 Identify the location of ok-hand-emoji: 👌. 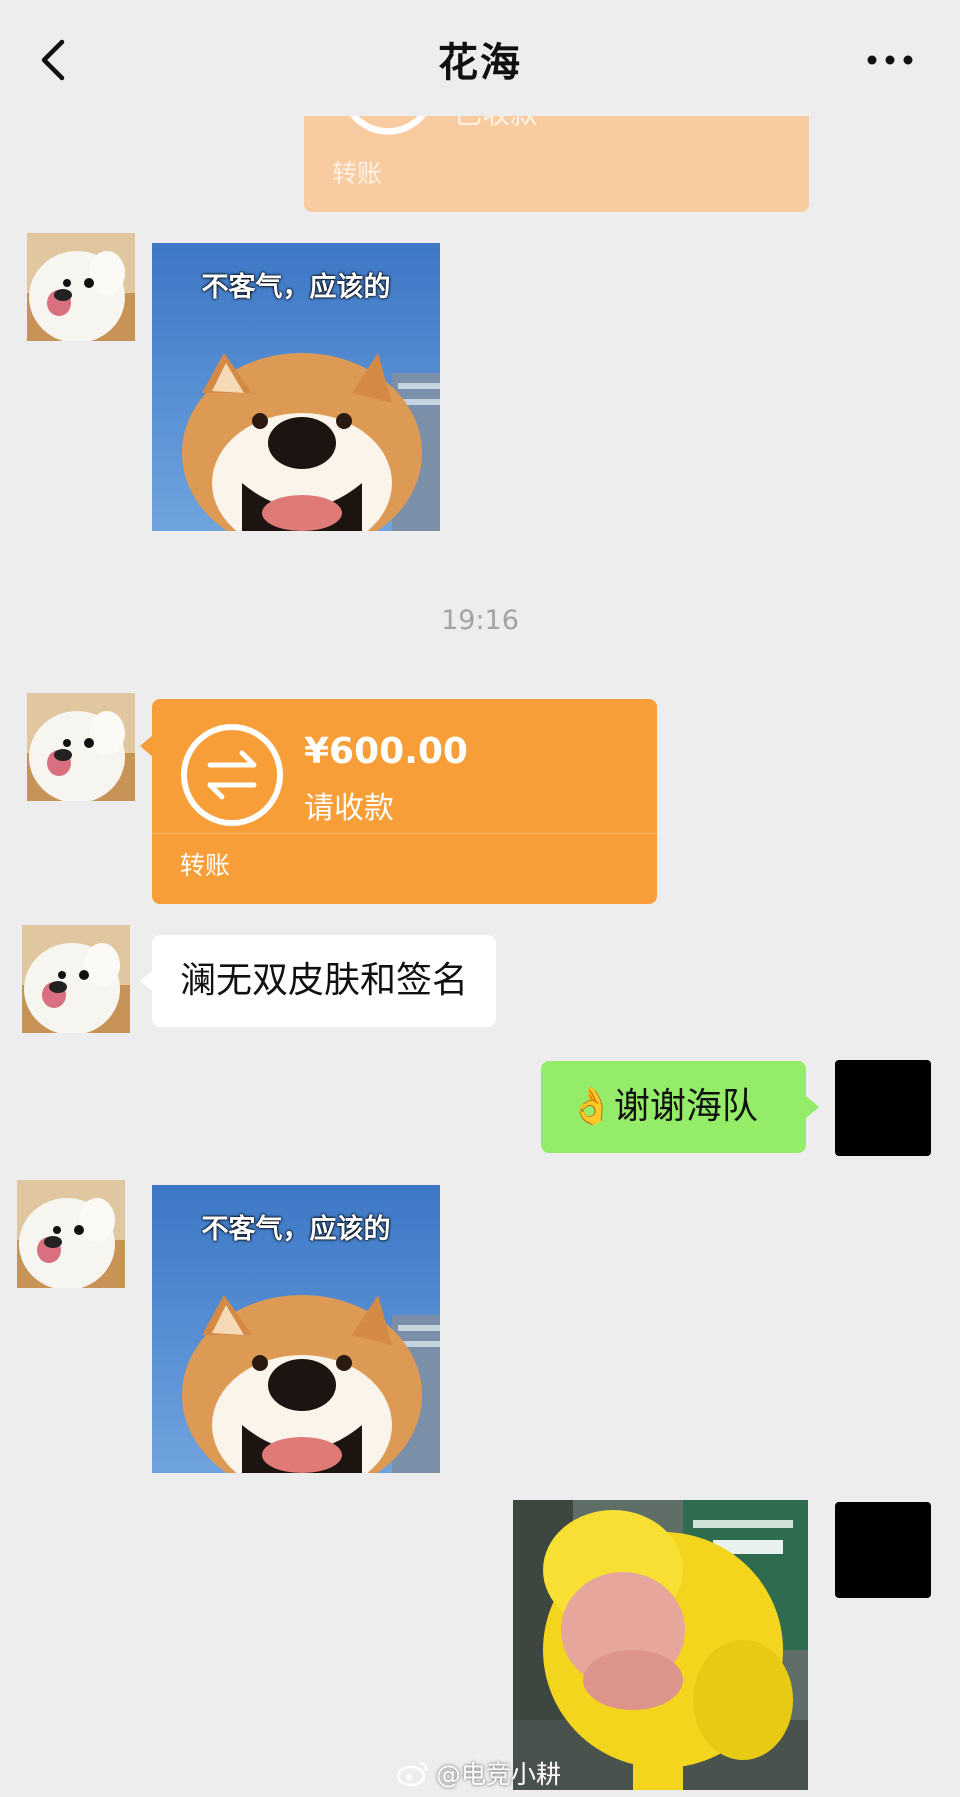
(591, 1106).